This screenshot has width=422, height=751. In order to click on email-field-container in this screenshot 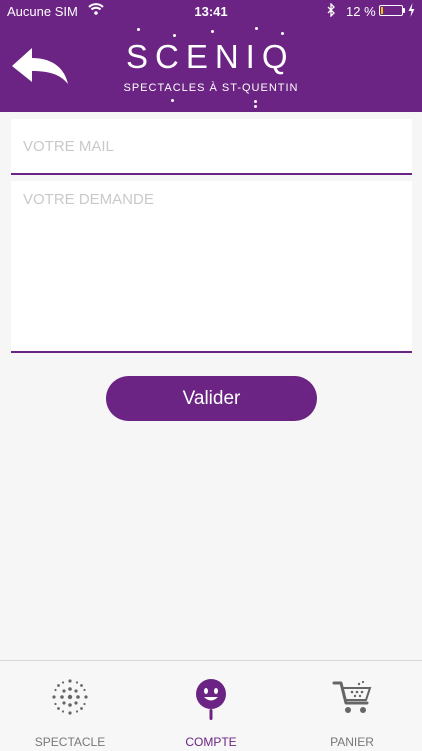, I will do `click(211, 147)`.